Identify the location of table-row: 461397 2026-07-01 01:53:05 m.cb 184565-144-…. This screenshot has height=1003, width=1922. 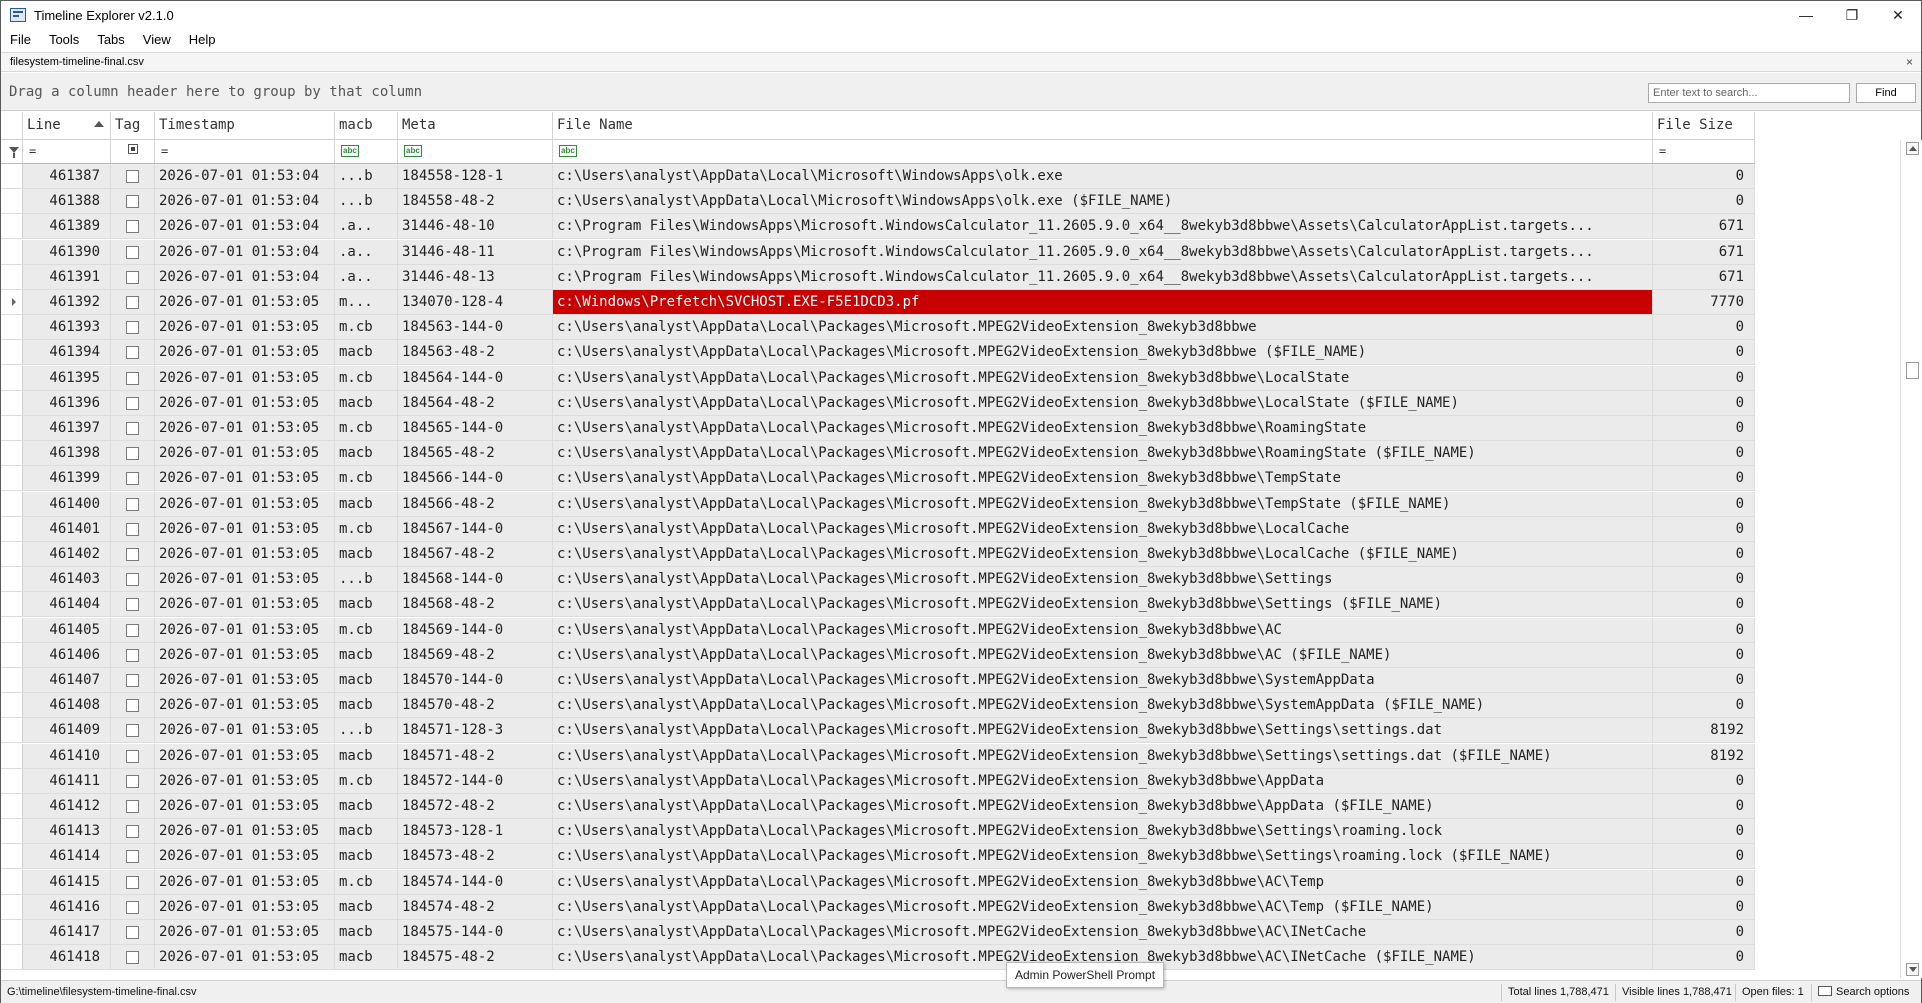
(878, 428).